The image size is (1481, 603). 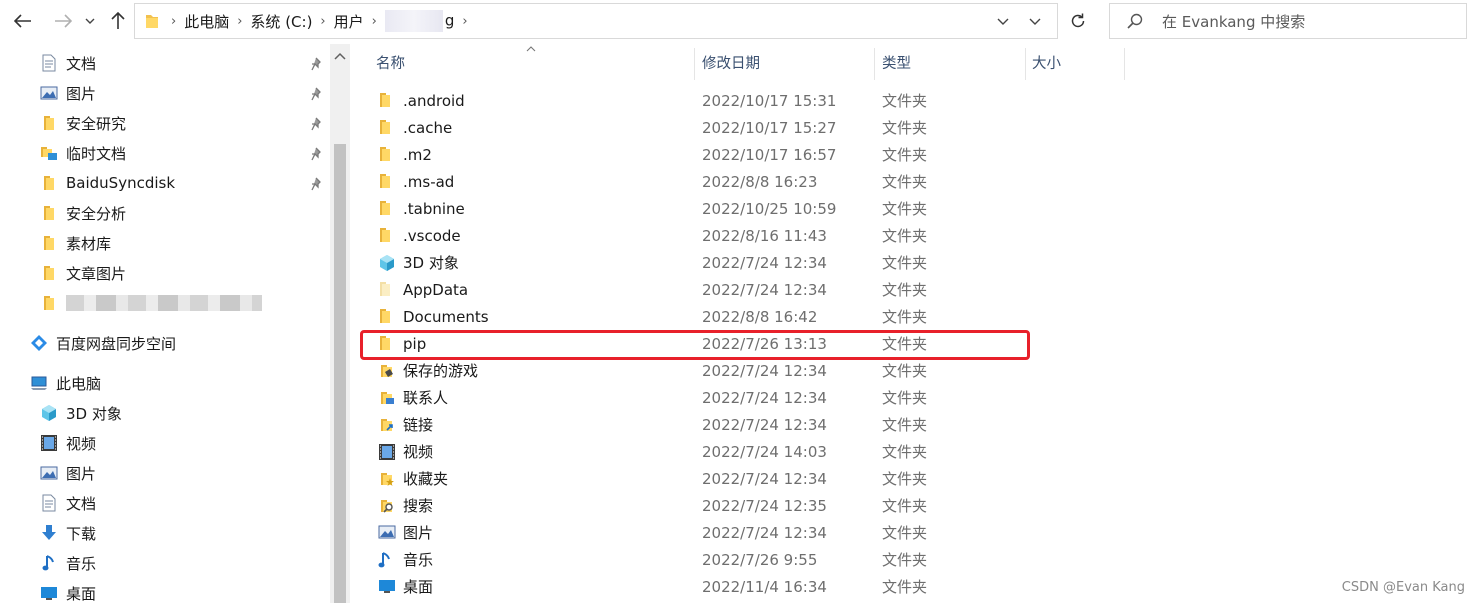 What do you see at coordinates (68, 563) in the screenshot?
I see `nav-item-music: 音乐` at bounding box center [68, 563].